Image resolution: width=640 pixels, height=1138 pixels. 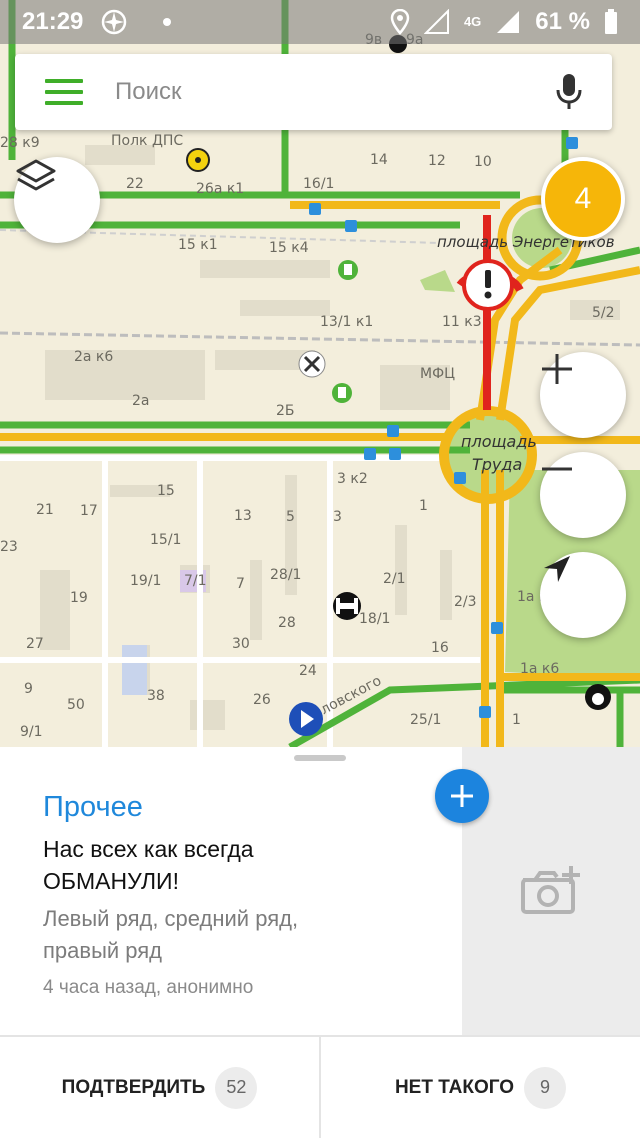 I want to click on map-label: 15, so click(x=166, y=491).